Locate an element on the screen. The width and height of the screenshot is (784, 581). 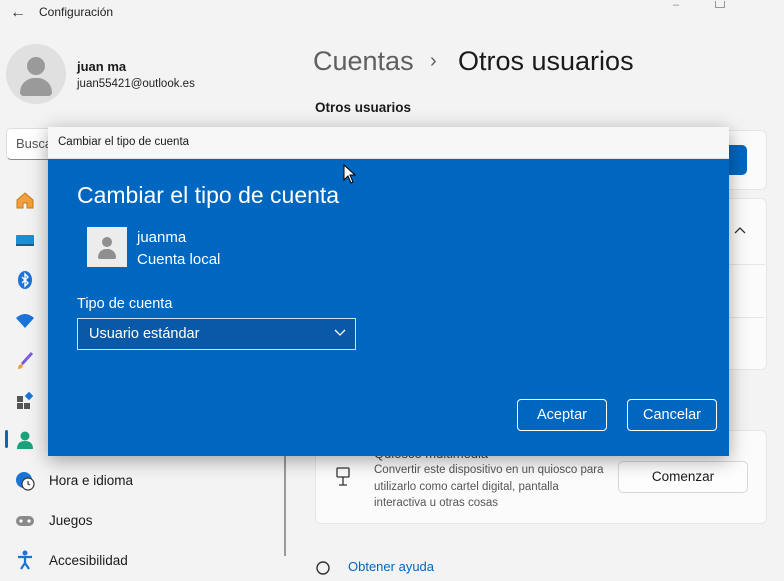
account-type-label: Tipo de cuenta is located at coordinates (125, 304).